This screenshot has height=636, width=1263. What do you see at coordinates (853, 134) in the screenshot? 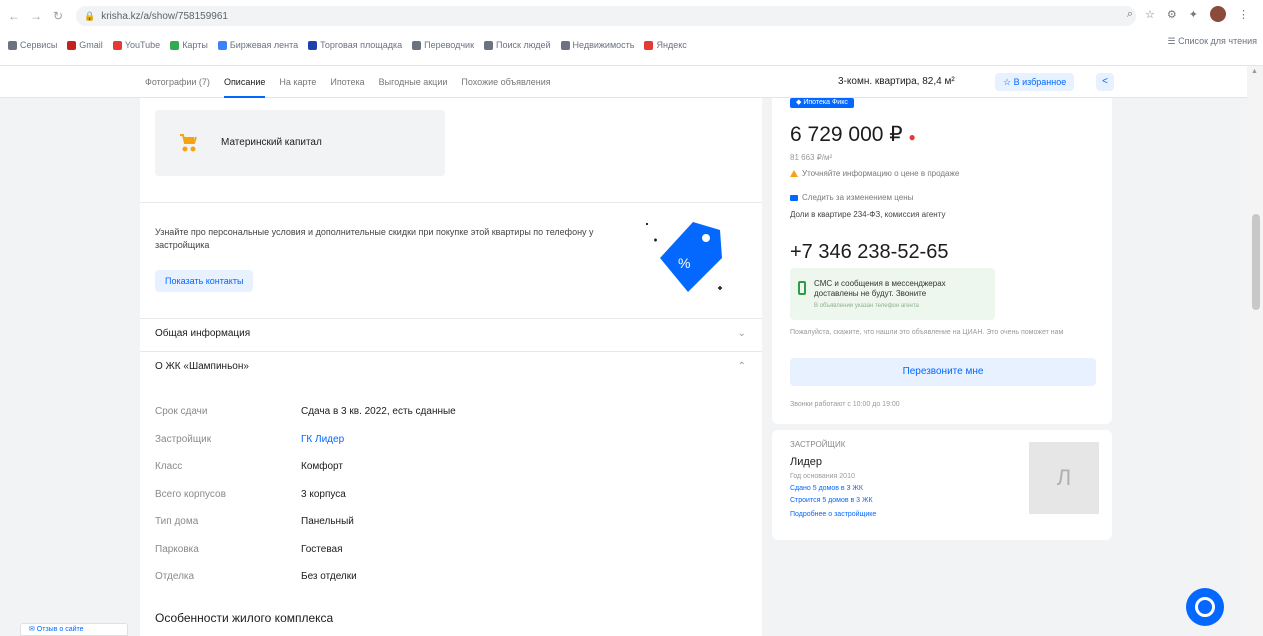
I see `price: 6 729 000 ₽ ●` at bounding box center [853, 134].